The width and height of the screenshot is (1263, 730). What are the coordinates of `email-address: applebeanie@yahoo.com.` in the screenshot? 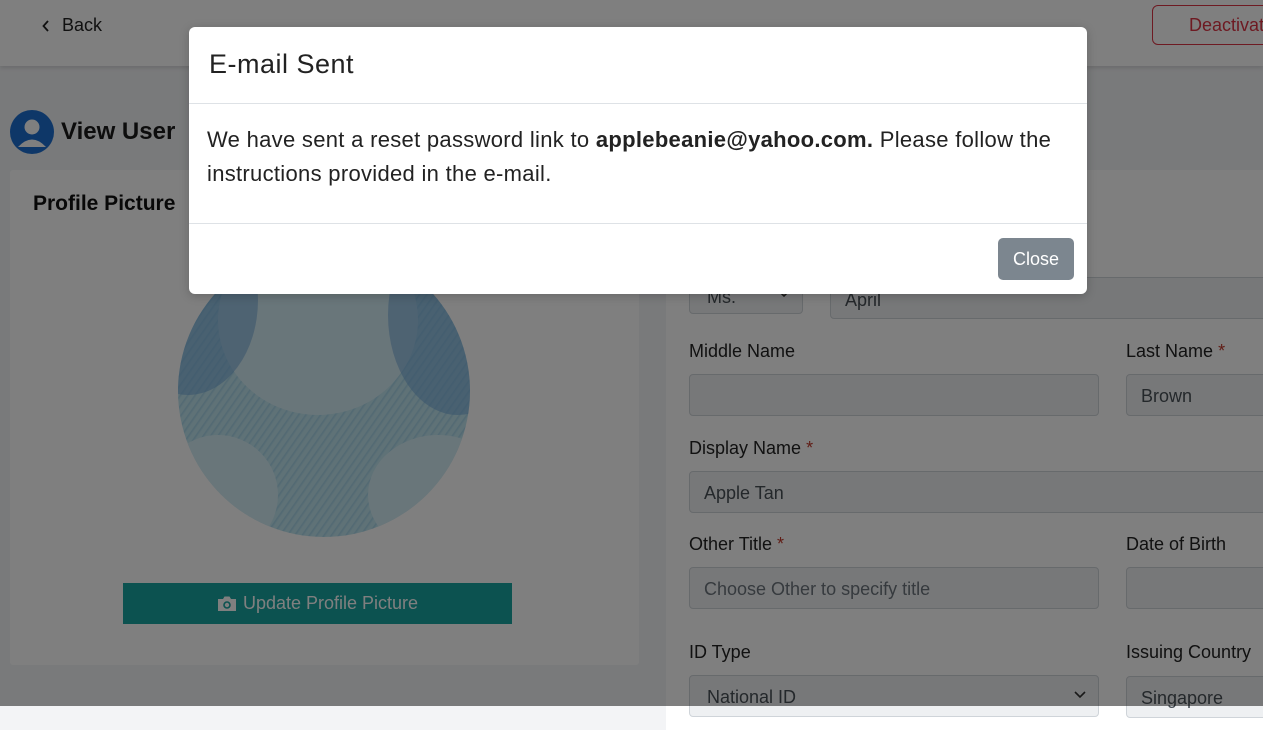 It's located at (734, 139).